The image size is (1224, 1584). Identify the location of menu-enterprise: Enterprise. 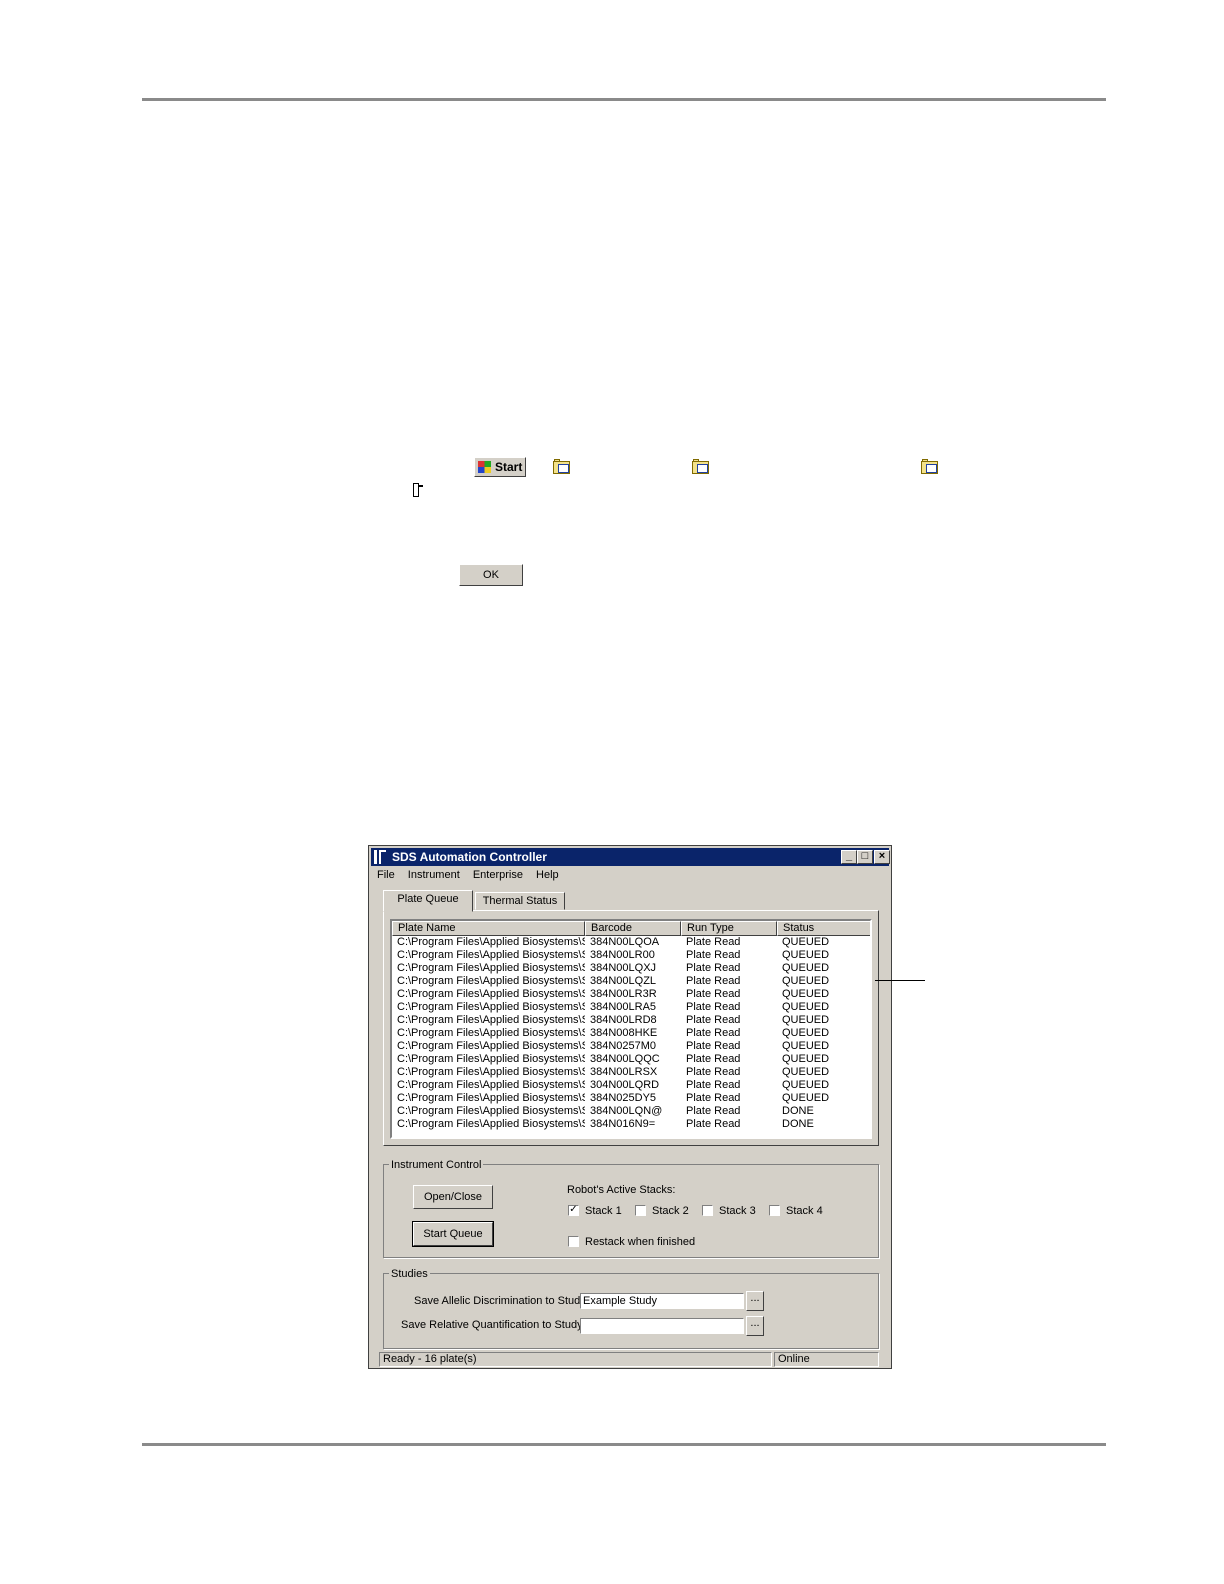
(498, 875).